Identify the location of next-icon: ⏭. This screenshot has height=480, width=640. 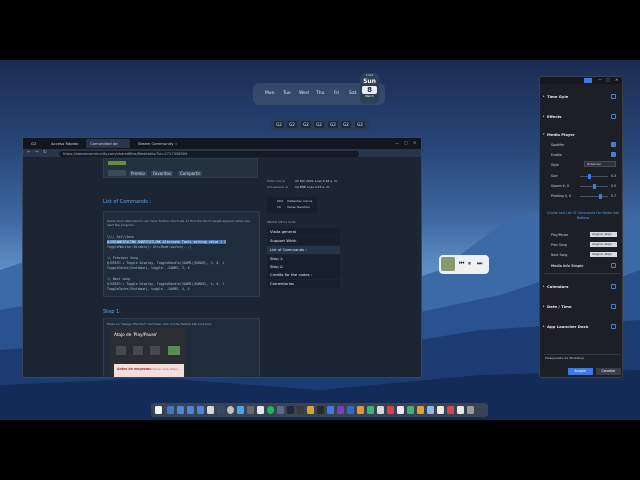
(479, 264).